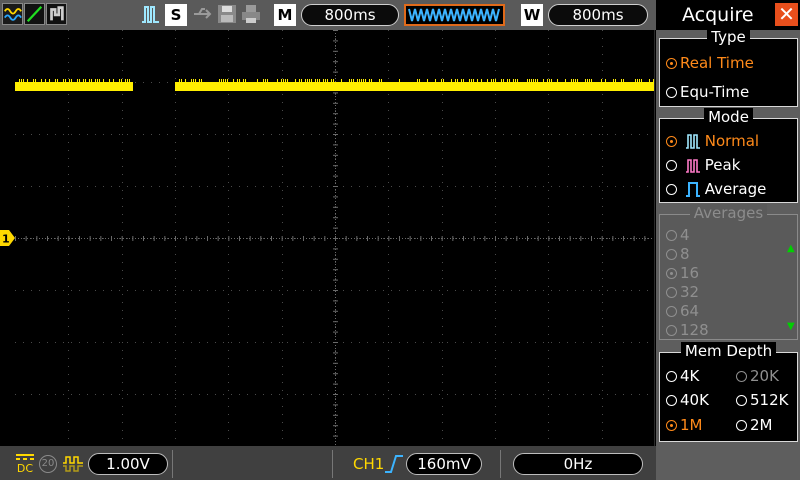 The height and width of the screenshot is (480, 800). I want to click on close-icon: ✕, so click(786, 14).